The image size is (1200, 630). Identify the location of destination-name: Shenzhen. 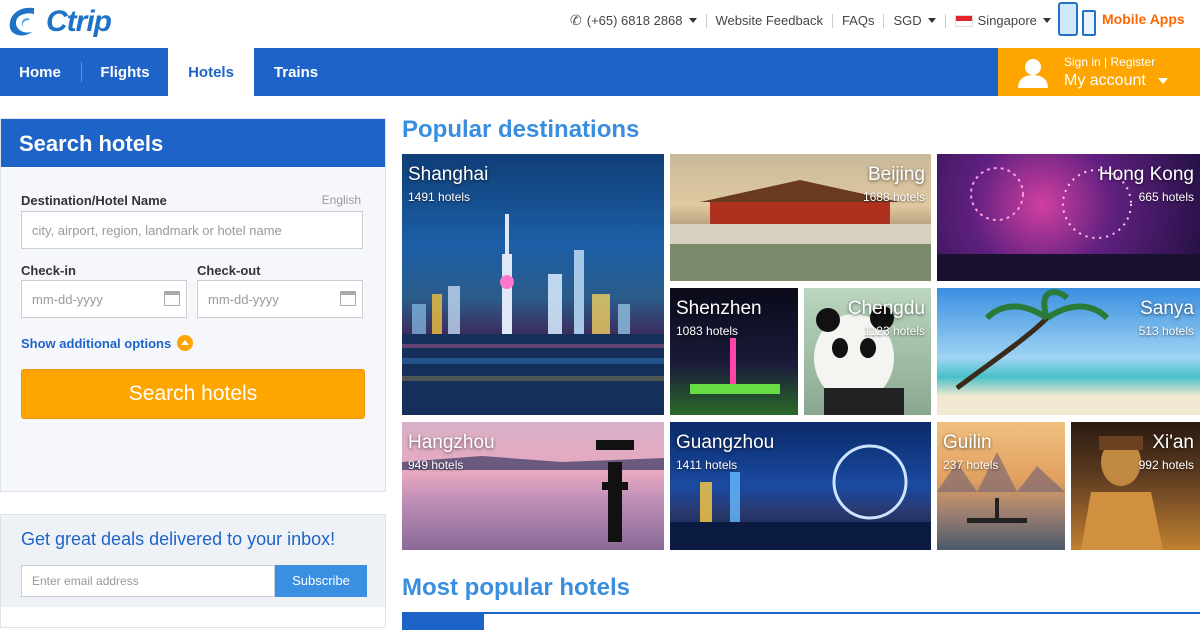
(719, 308).